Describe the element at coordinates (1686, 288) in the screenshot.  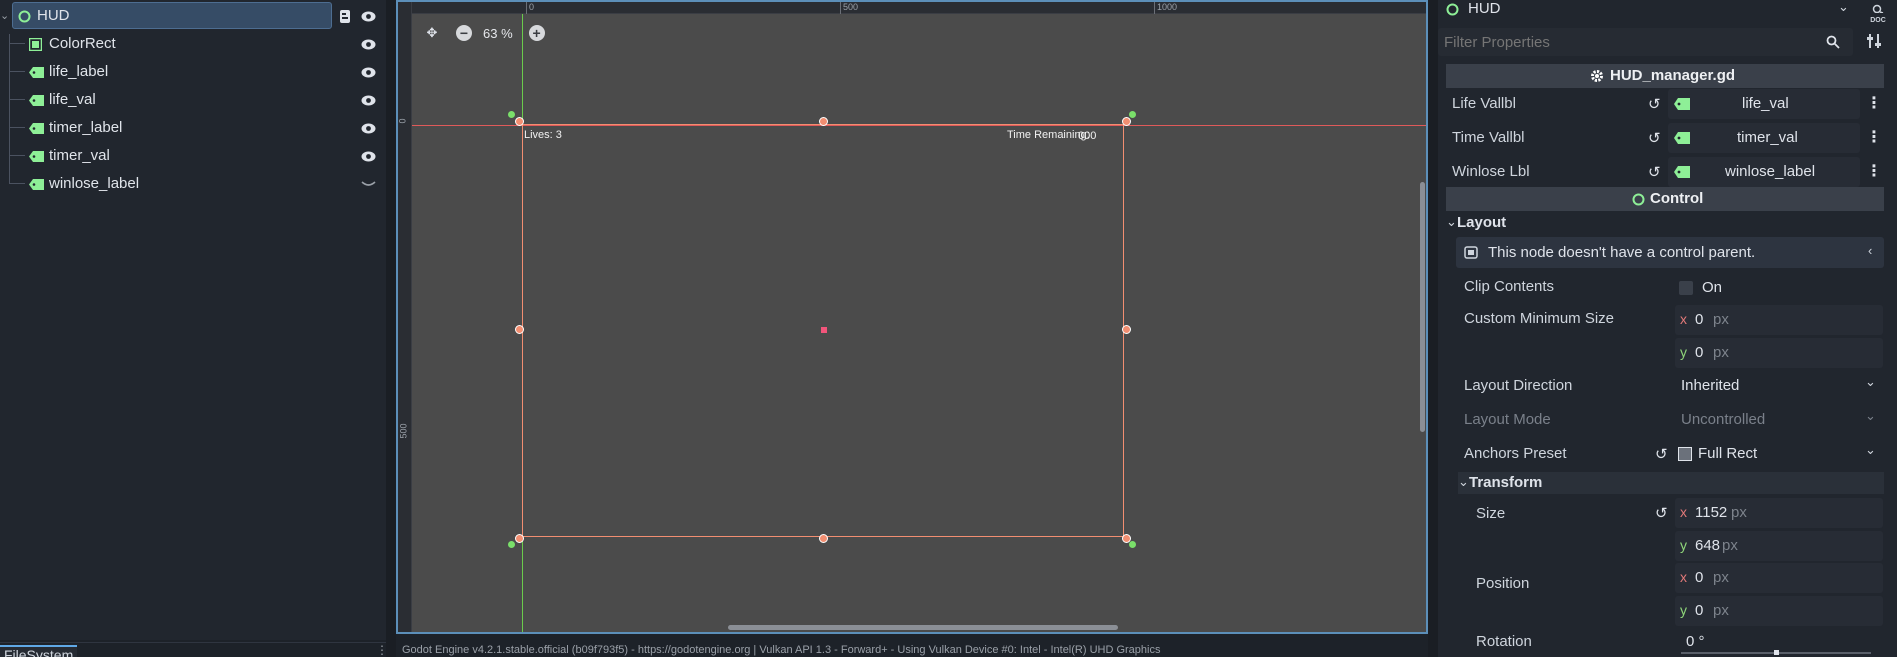
I see `clip-contents-checkbox` at that location.